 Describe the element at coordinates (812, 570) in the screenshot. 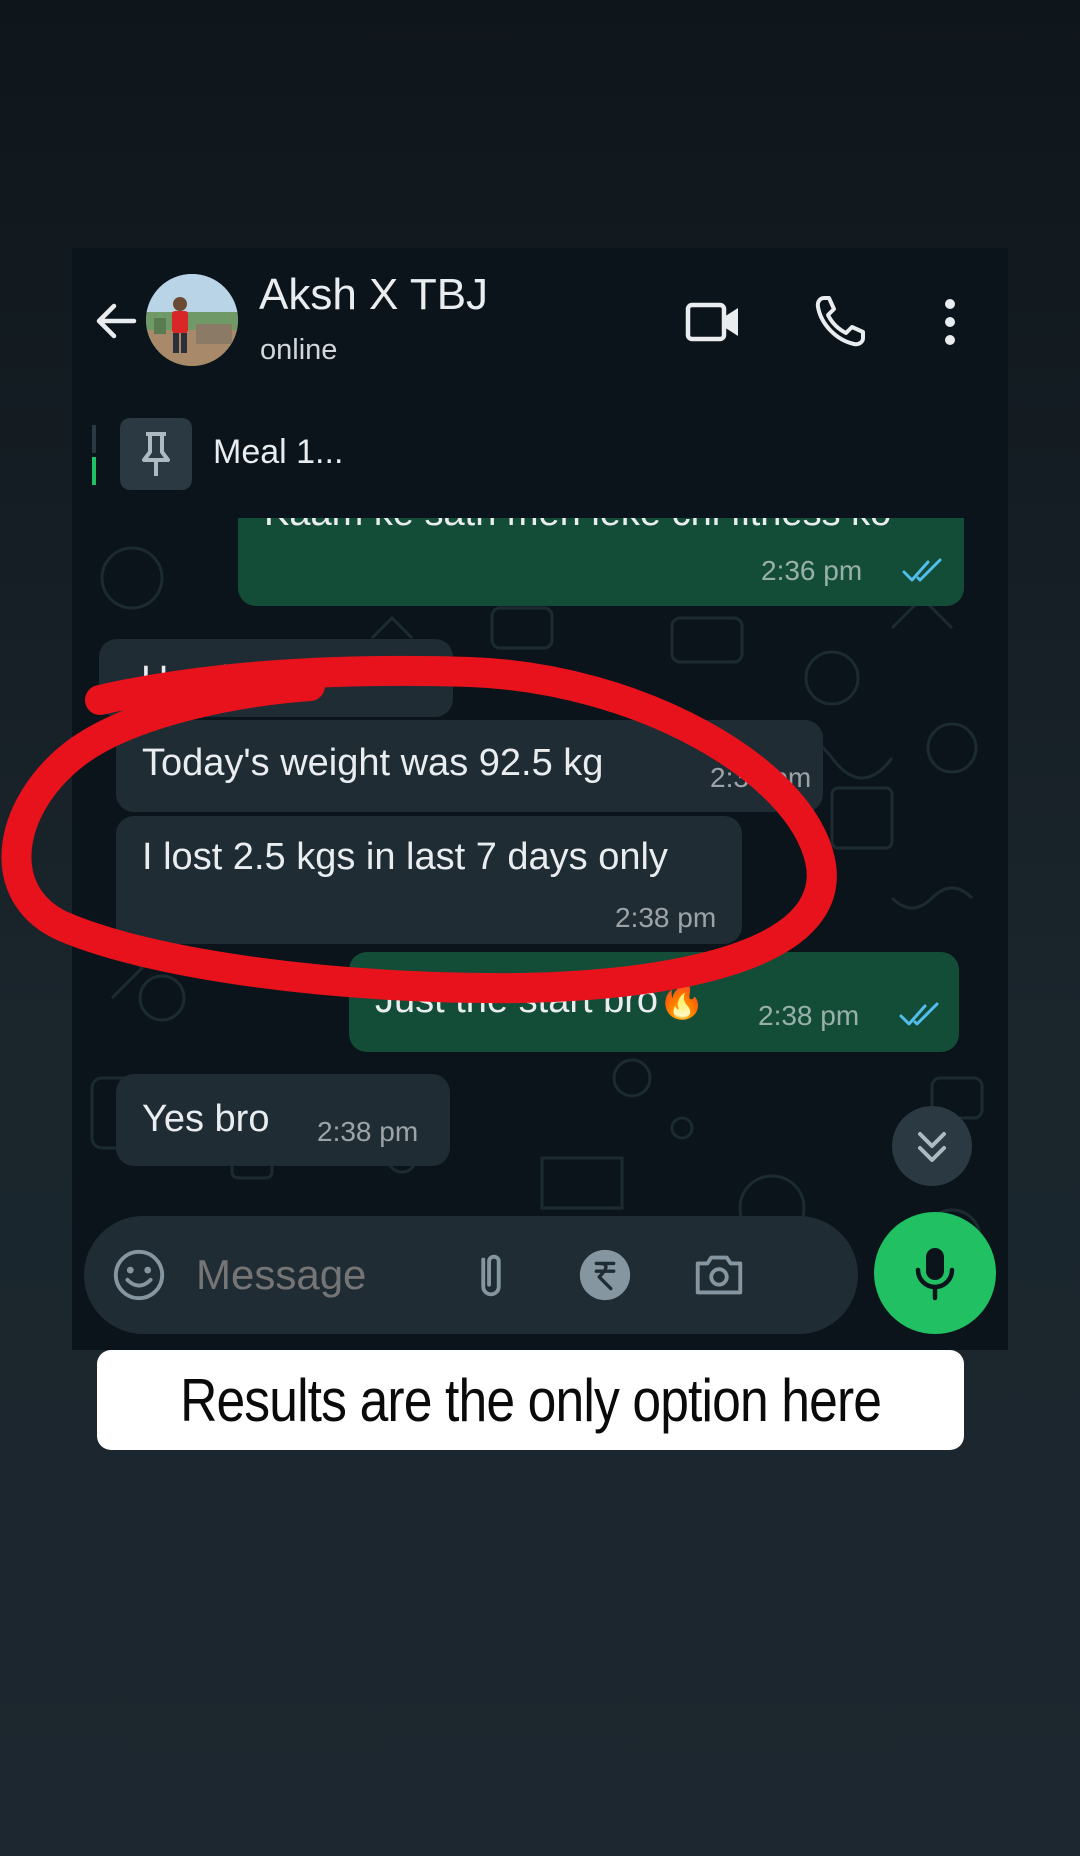

I see `message-time: 2:36 pm` at that location.